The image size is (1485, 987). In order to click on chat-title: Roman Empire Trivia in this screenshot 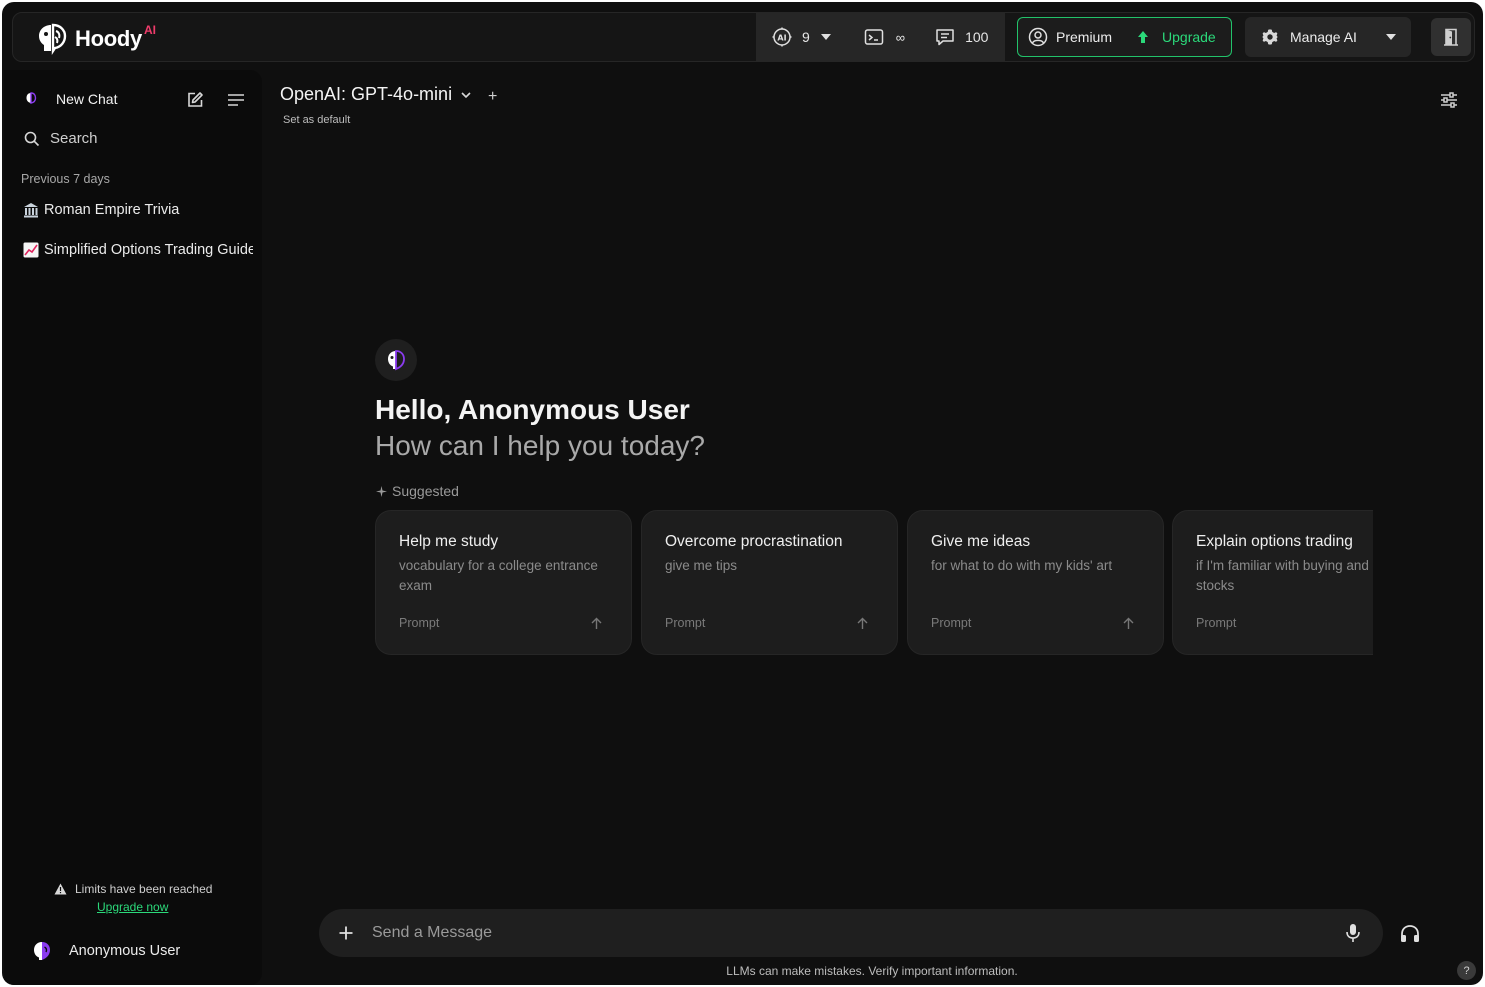, I will do `click(112, 210)`.